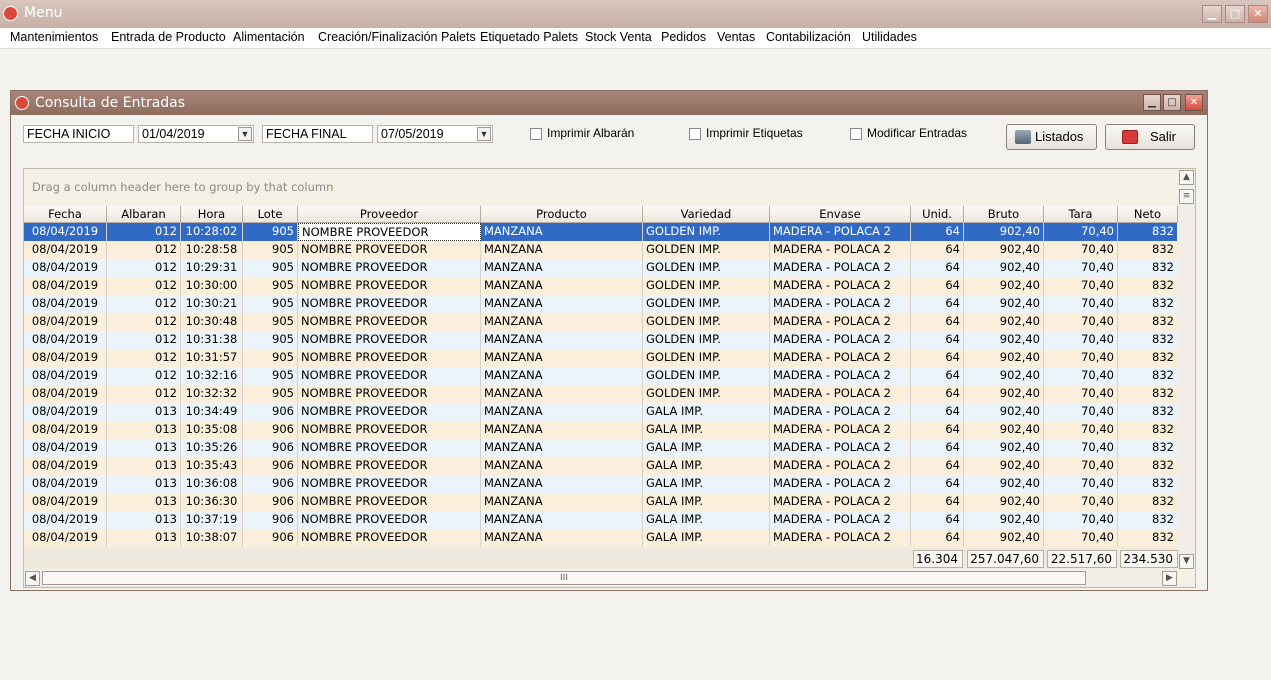  What do you see at coordinates (1148, 214) in the screenshot?
I see `column-header-neto: Neto` at bounding box center [1148, 214].